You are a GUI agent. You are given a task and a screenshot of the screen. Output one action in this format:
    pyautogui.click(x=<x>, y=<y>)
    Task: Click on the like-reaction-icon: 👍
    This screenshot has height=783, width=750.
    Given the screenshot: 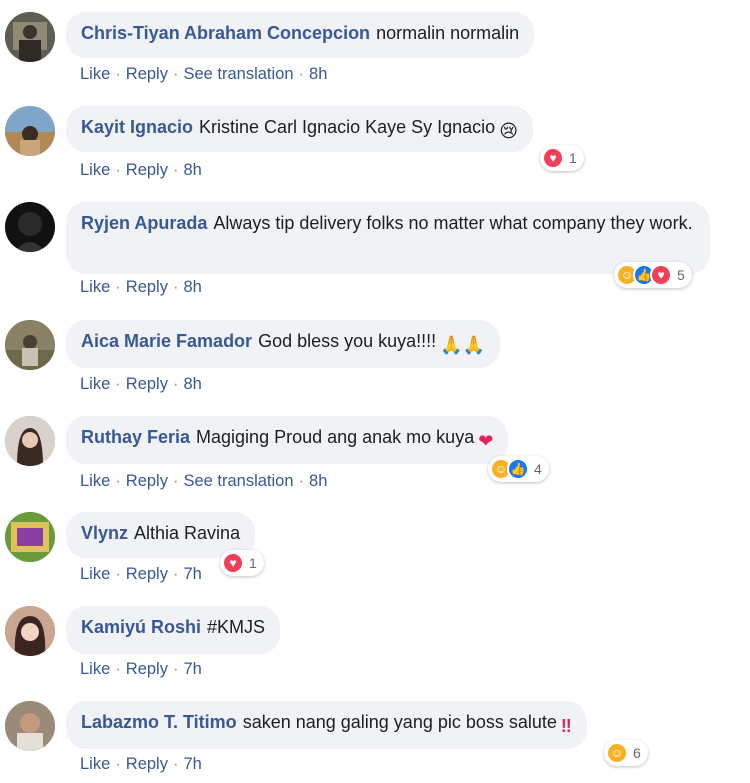 What is the action you would take?
    pyautogui.click(x=518, y=469)
    